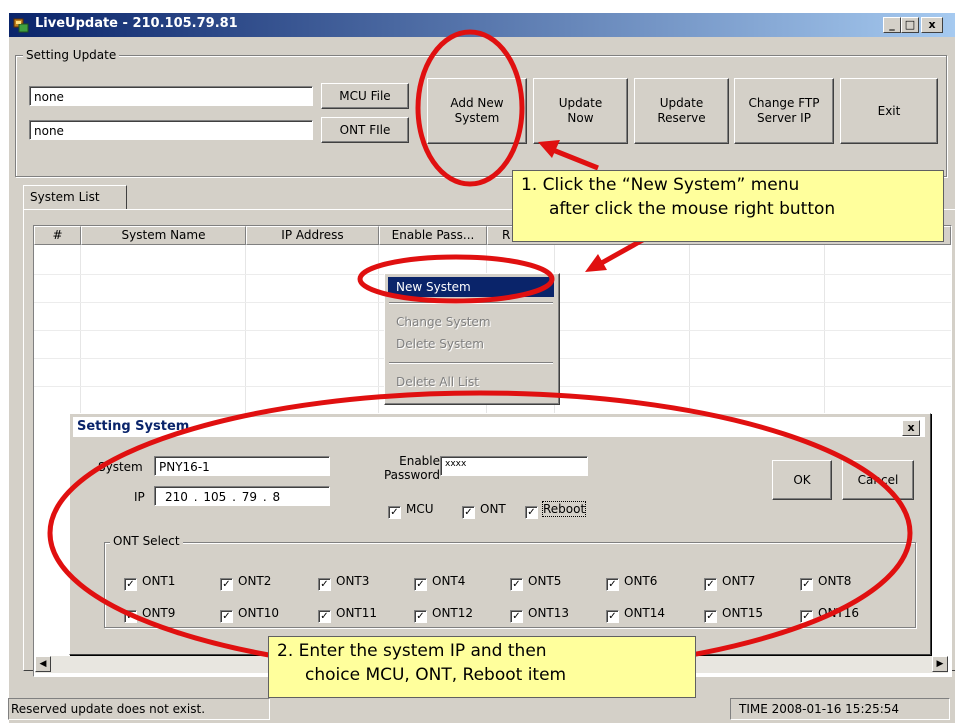 The width and height of the screenshot is (955, 723). I want to click on annotation-circle-new-system, so click(456, 279).